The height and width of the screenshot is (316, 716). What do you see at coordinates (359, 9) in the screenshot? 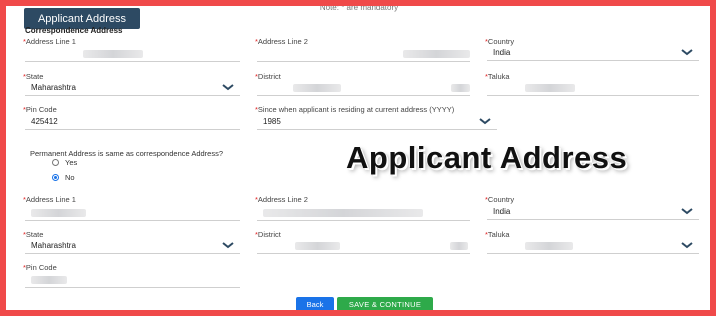
I see `mandatory-note: Note: * are mandatory` at bounding box center [359, 9].